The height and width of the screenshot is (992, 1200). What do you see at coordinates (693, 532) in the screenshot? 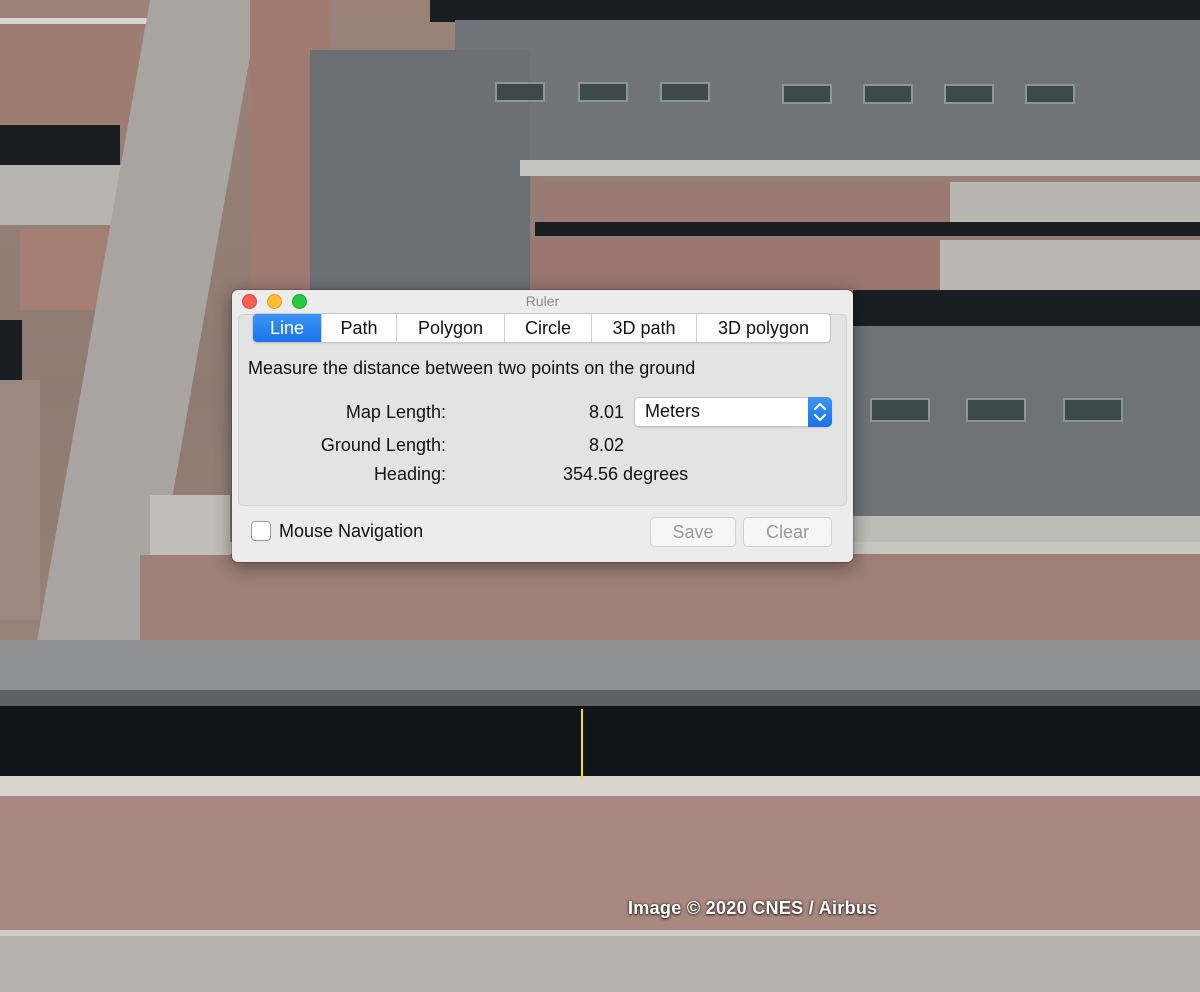
I see `save-button: Save` at bounding box center [693, 532].